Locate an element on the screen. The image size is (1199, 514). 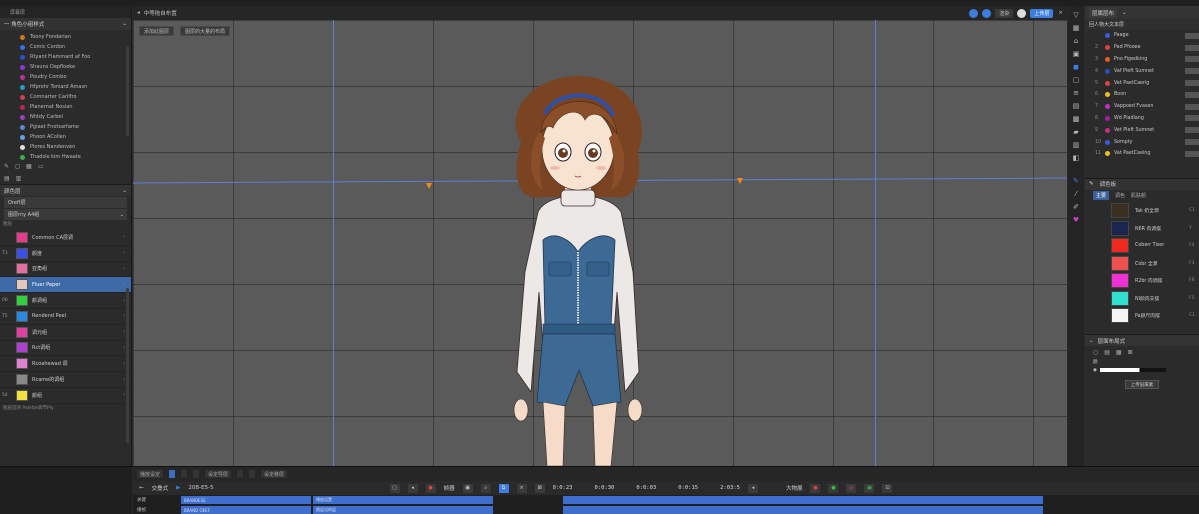
style-item: Planernat Nosian is located at coordinates (65, 107).